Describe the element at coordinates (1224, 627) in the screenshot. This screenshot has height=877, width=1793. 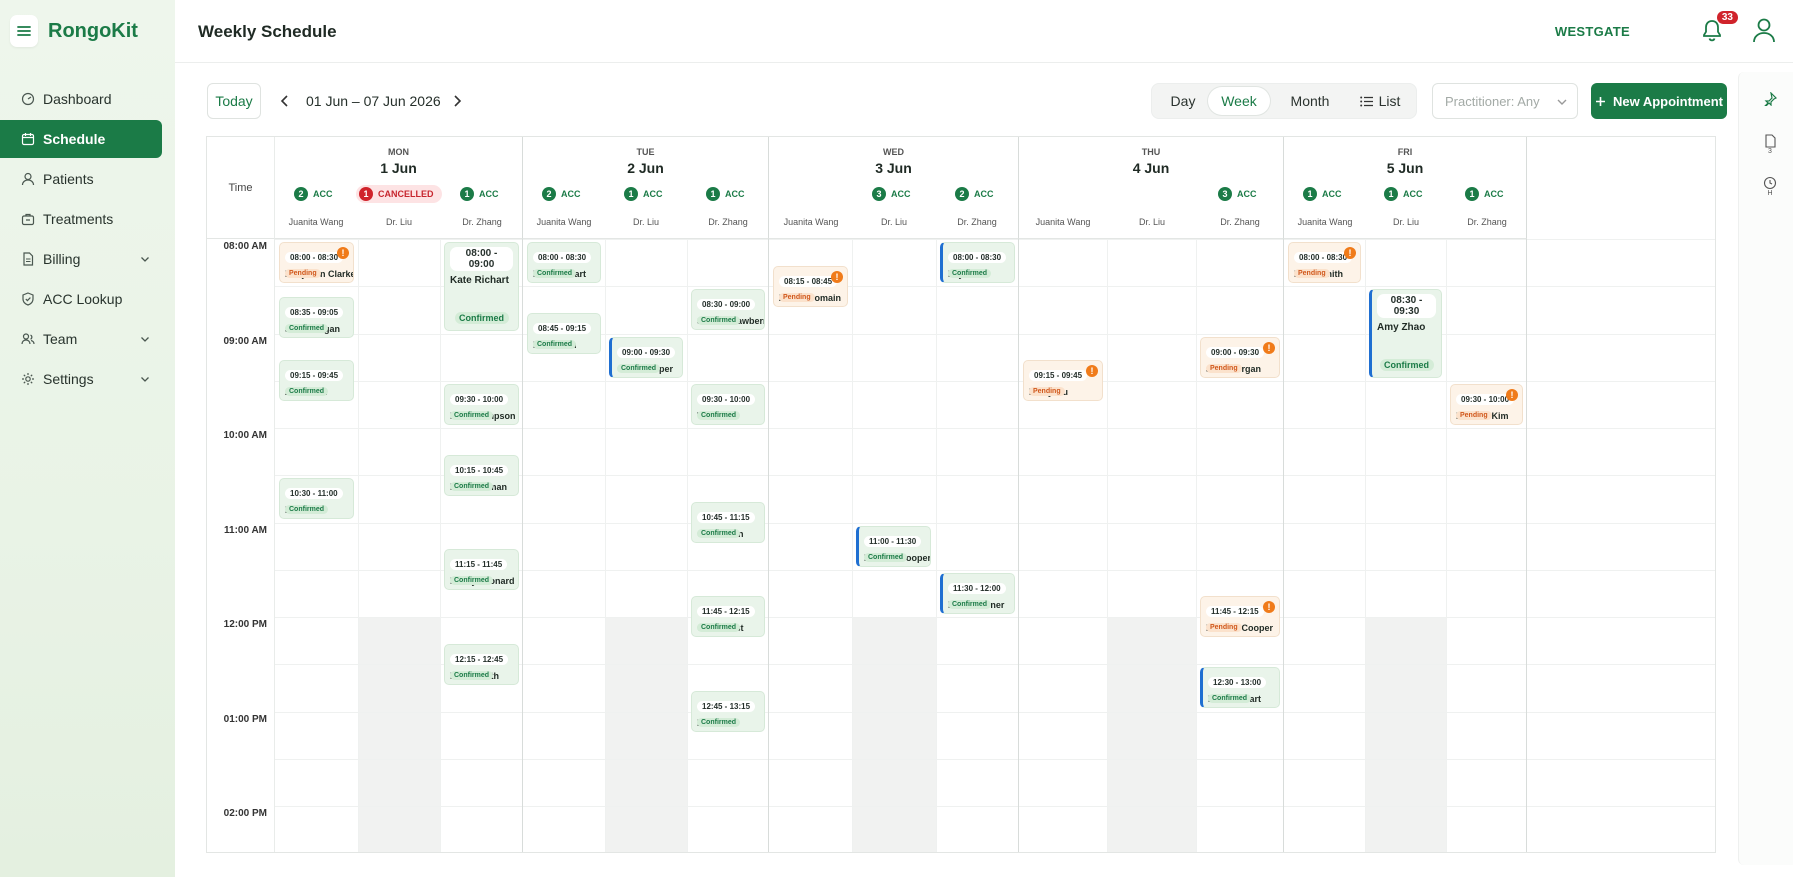
I see `status-badge: Pending` at that location.